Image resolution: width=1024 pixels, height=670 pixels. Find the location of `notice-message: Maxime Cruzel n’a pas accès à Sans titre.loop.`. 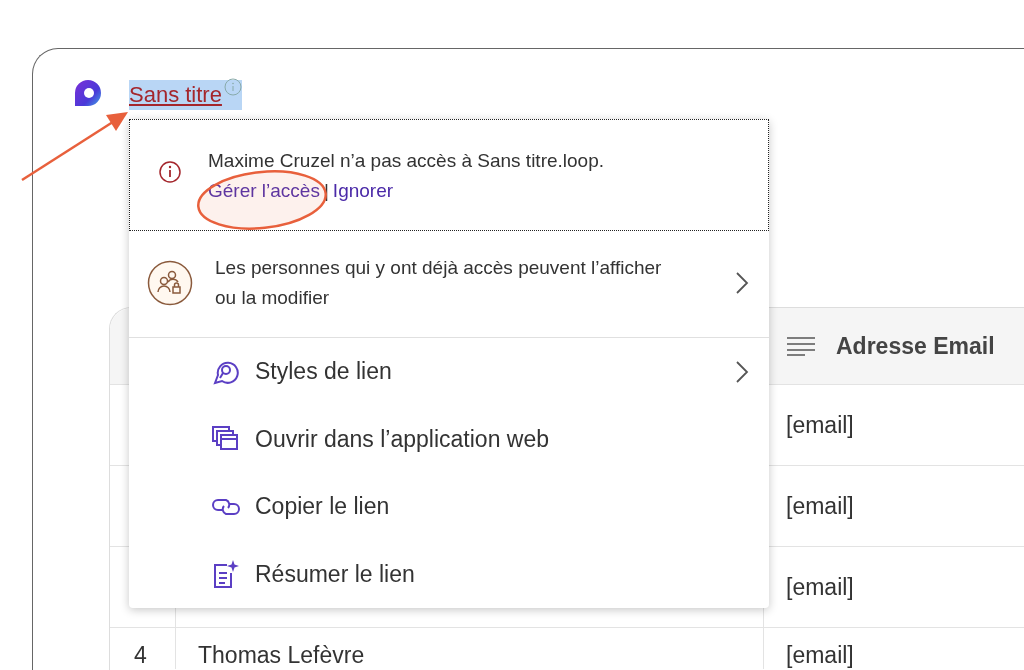

notice-message: Maxime Cruzel n’a pas accès à Sans titre.loop. is located at coordinates (406, 161).